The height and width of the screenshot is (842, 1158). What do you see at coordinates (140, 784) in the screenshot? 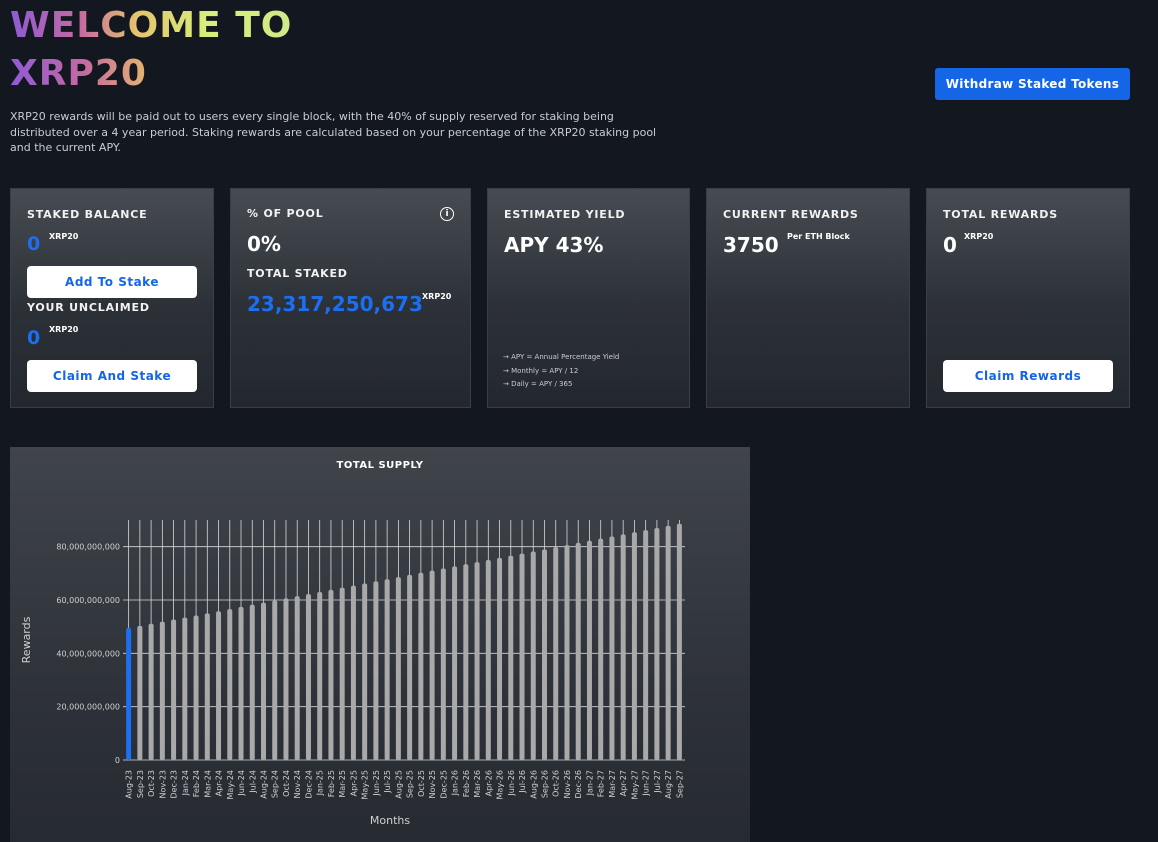
I see `x-tick-label: Sep-23` at bounding box center [140, 784].